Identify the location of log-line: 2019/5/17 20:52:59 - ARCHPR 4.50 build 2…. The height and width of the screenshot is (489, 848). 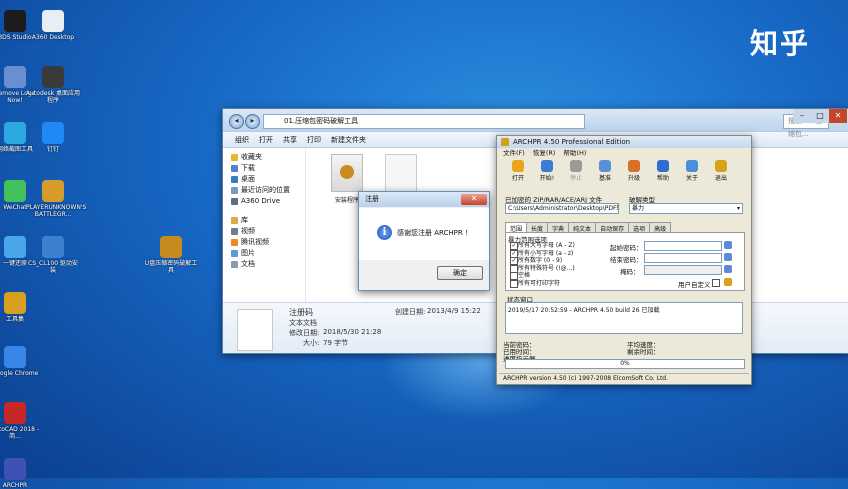
(584, 310).